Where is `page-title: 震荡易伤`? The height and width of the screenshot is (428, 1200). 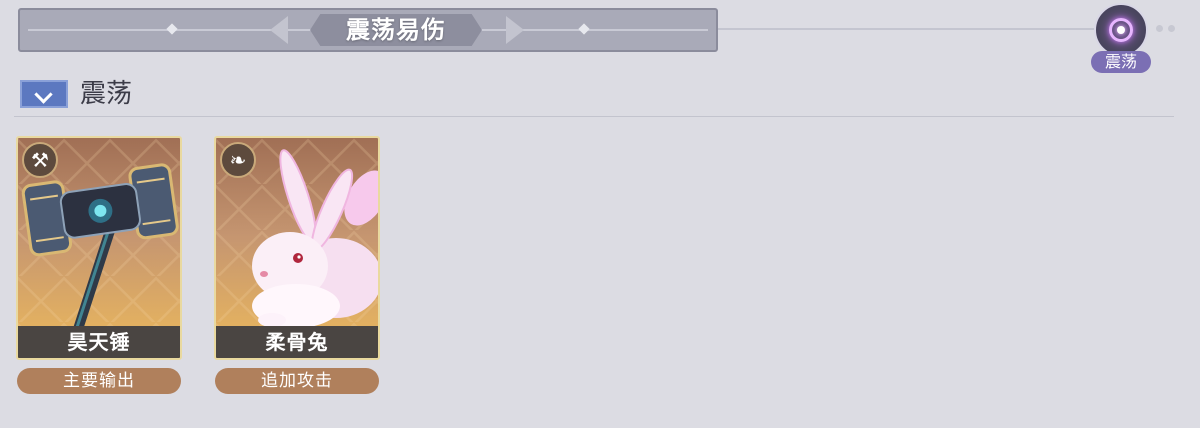
page-title: 震荡易伤 is located at coordinates (396, 29).